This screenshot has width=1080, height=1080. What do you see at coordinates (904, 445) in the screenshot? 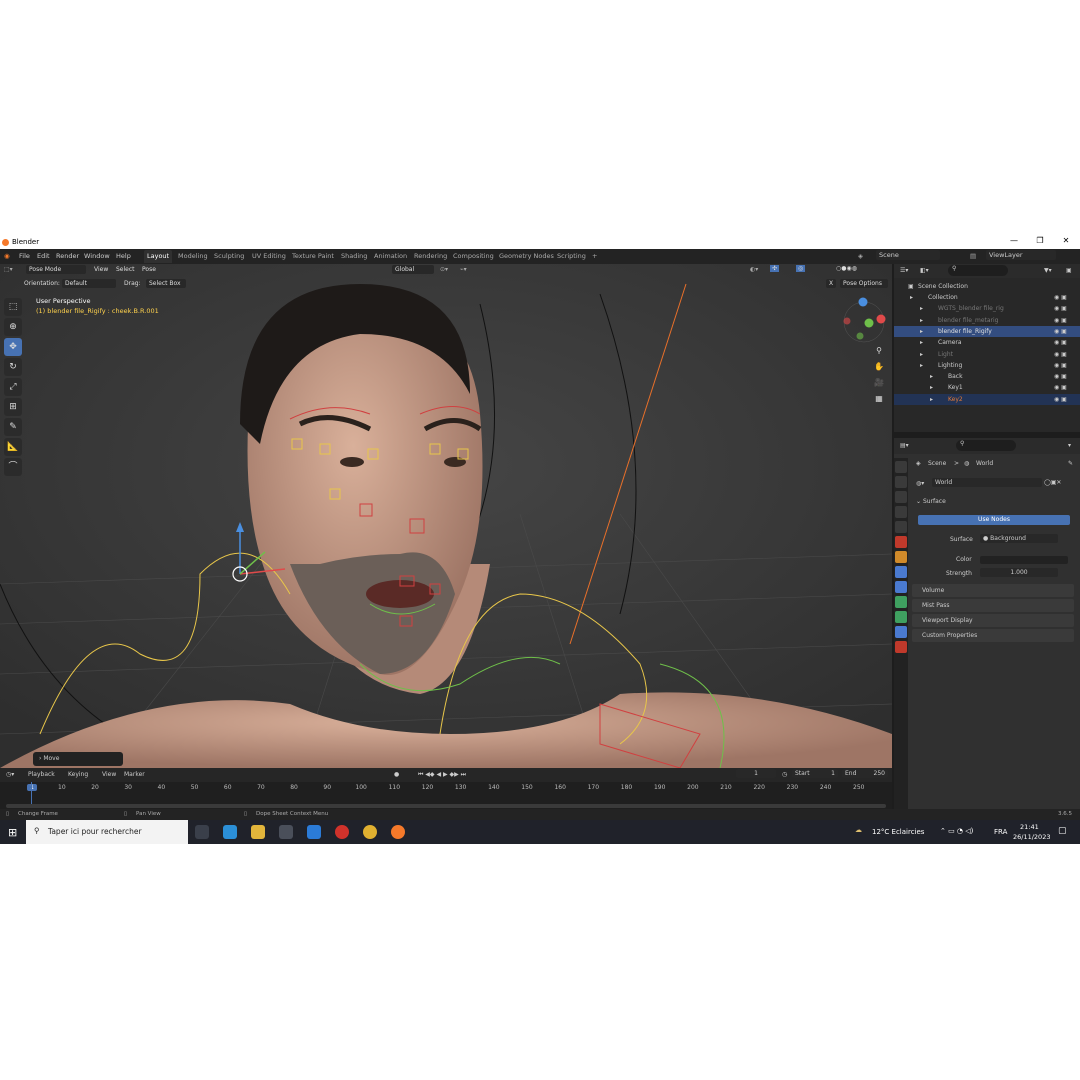
I see `properties-editor-icon: ▤▾` at bounding box center [904, 445].